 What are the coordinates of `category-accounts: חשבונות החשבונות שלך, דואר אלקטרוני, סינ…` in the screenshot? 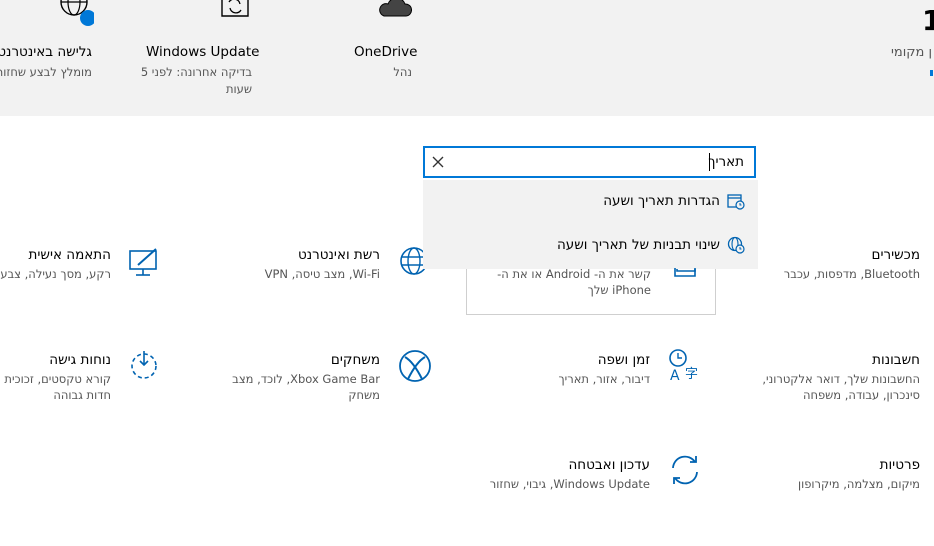 It's located at (837, 375).